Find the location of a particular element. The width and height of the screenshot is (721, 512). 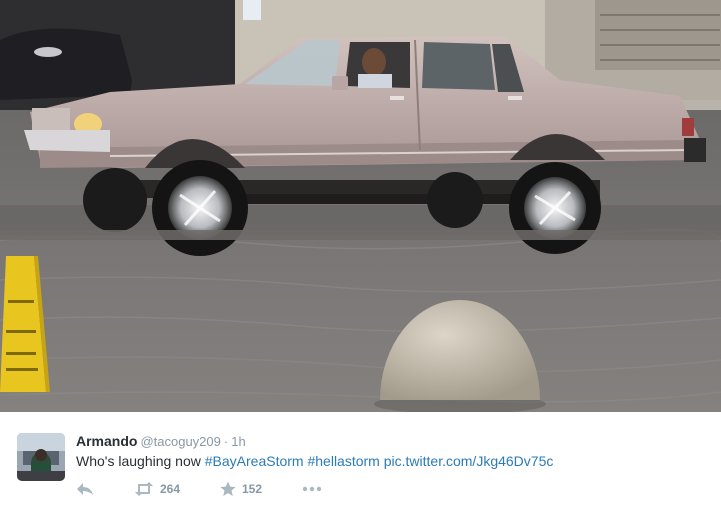

favorite-count: 152 is located at coordinates (252, 489).